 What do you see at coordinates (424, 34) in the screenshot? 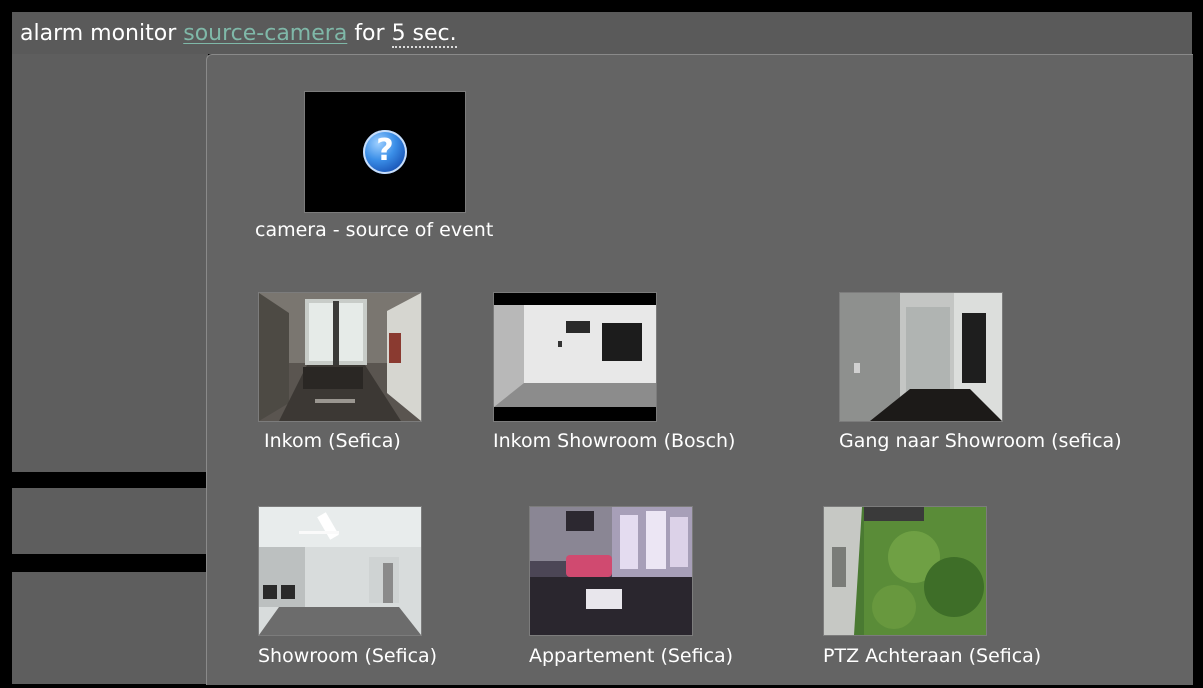
I see `duration-value: 5 sec.` at bounding box center [424, 34].